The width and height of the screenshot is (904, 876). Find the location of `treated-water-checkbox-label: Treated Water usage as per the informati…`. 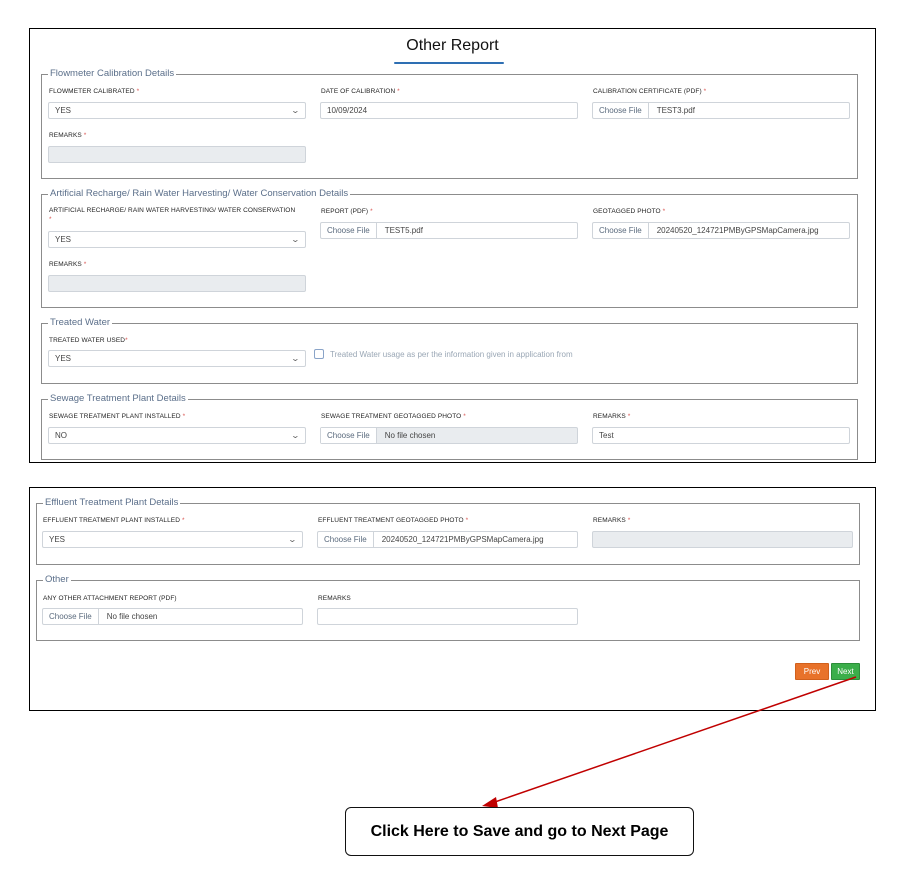

treated-water-checkbox-label: Treated Water usage as per the informati… is located at coordinates (451, 354).